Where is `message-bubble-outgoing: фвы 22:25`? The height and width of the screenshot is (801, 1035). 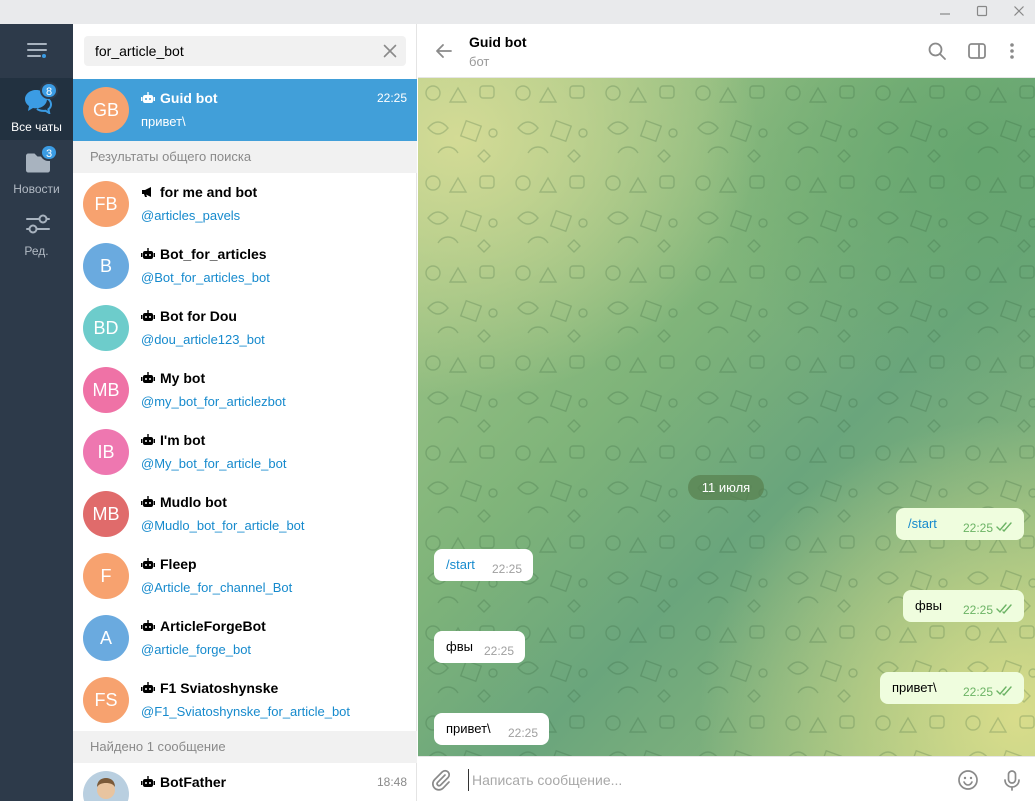 message-bubble-outgoing: фвы 22:25 is located at coordinates (963, 606).